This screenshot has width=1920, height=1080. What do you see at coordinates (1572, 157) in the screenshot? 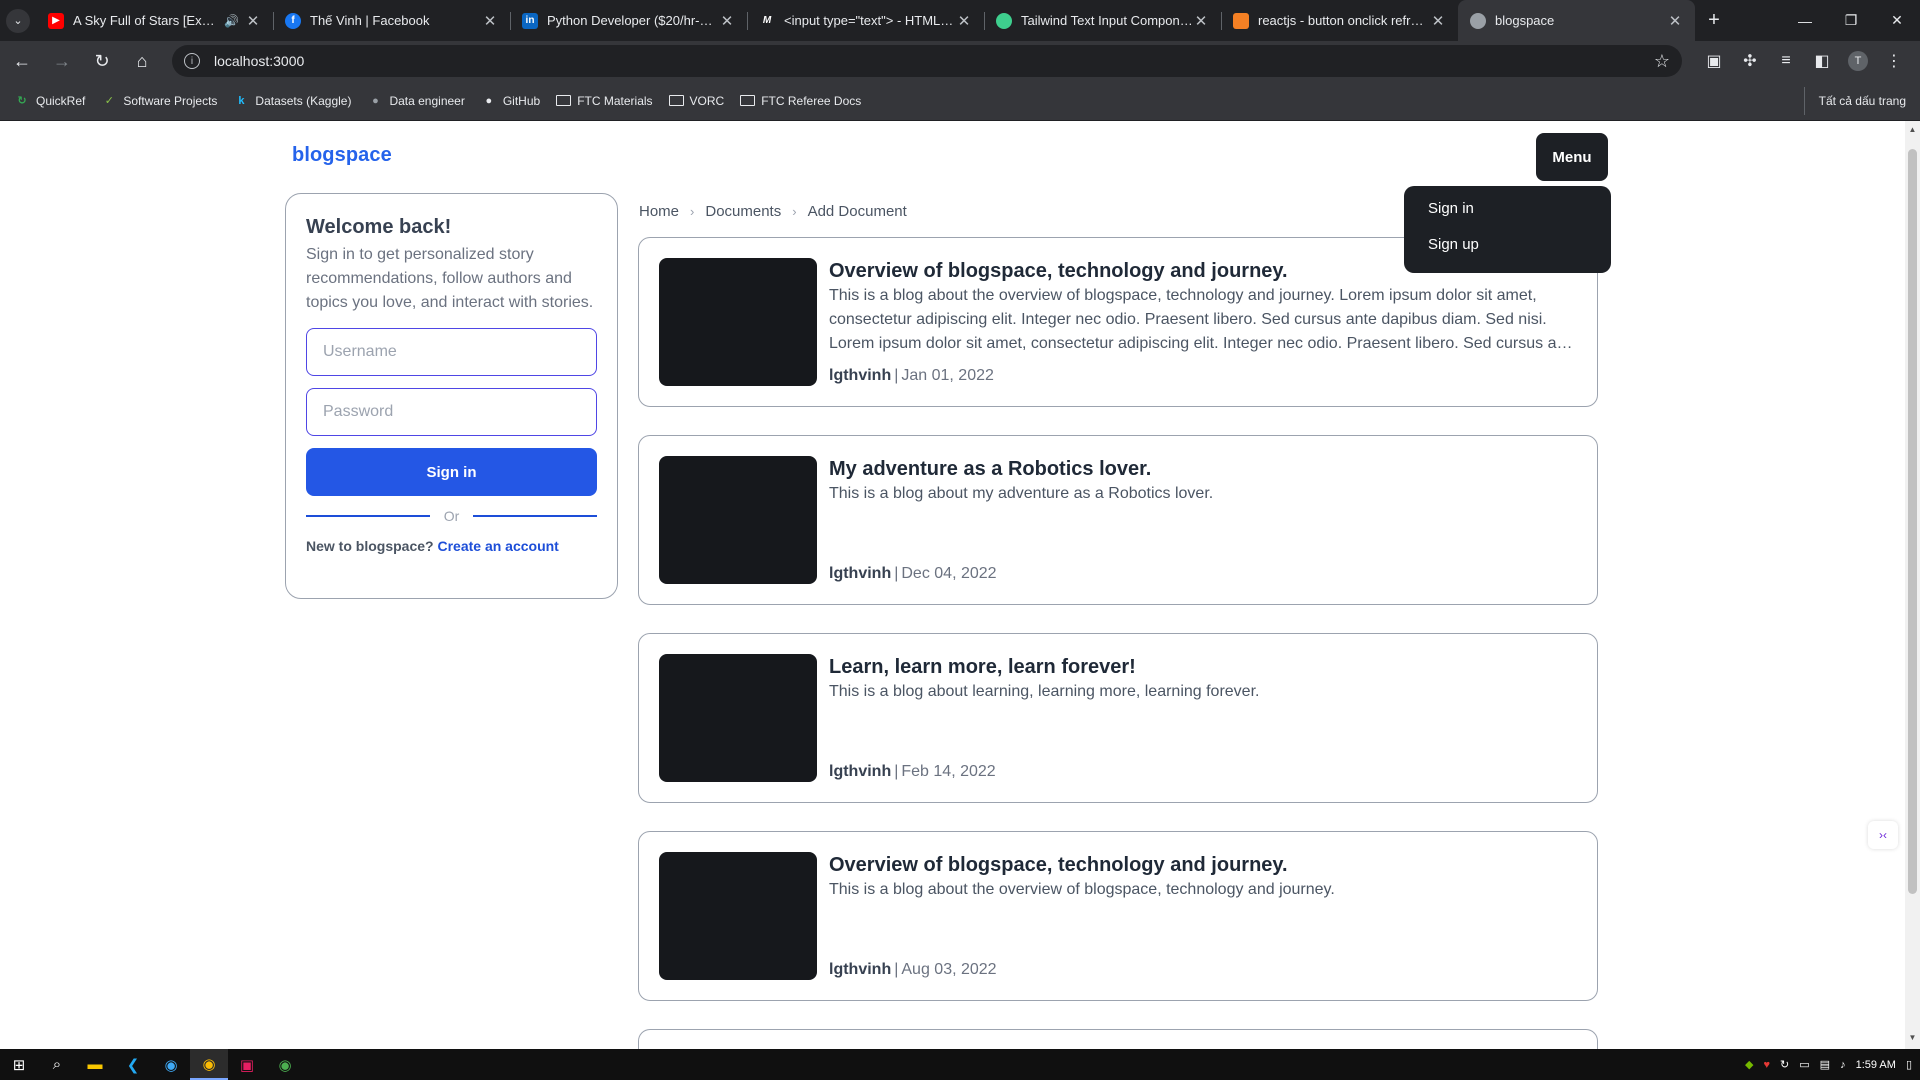
I see `menu-button: Menu` at bounding box center [1572, 157].